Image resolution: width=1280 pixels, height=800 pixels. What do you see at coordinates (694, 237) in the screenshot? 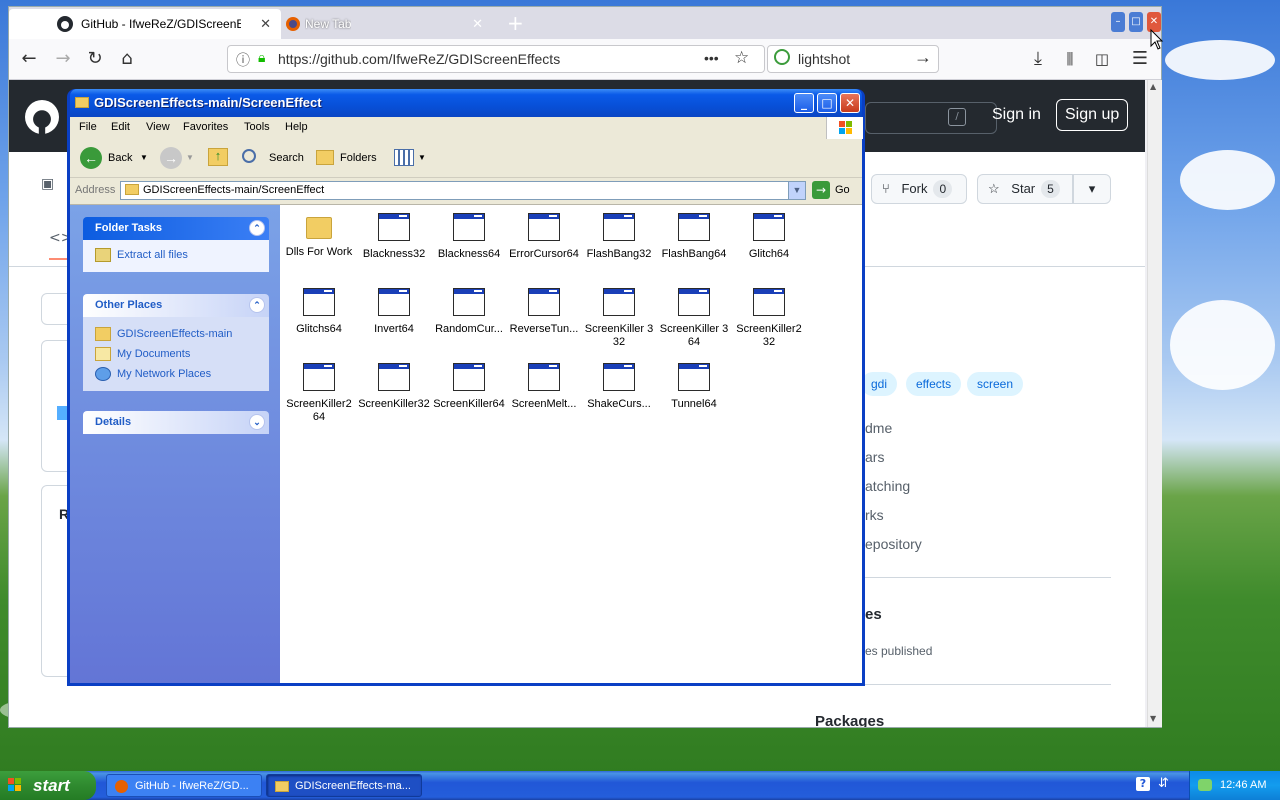
I see `file-item: FlashBang64` at bounding box center [694, 237].